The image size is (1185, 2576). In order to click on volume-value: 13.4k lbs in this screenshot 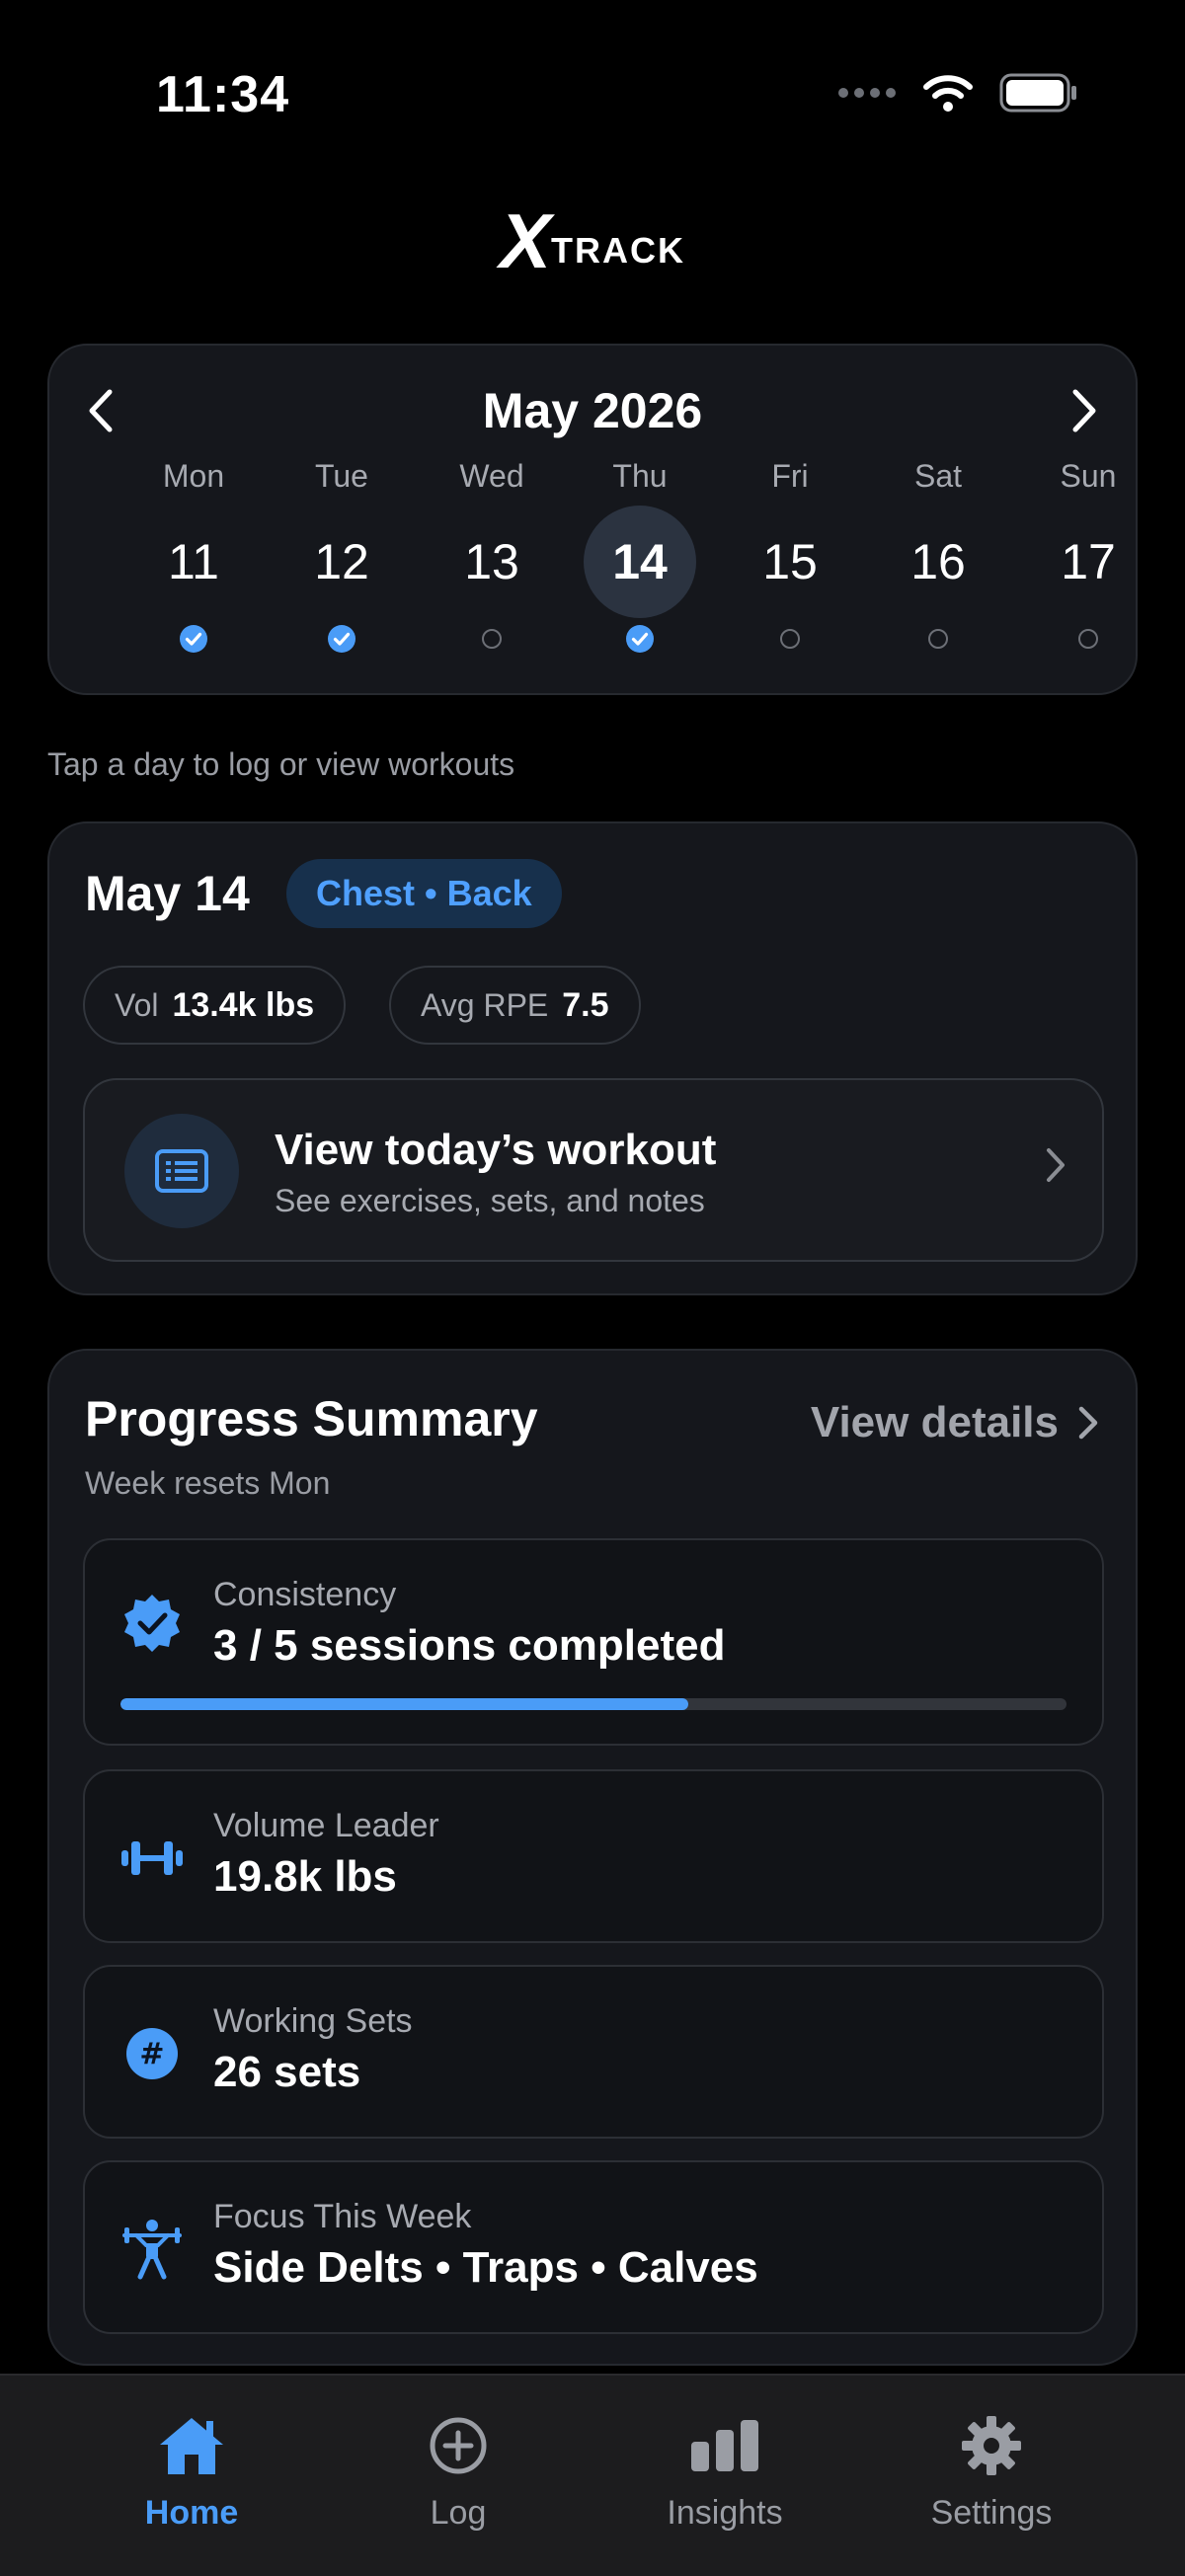, I will do `click(244, 1004)`.